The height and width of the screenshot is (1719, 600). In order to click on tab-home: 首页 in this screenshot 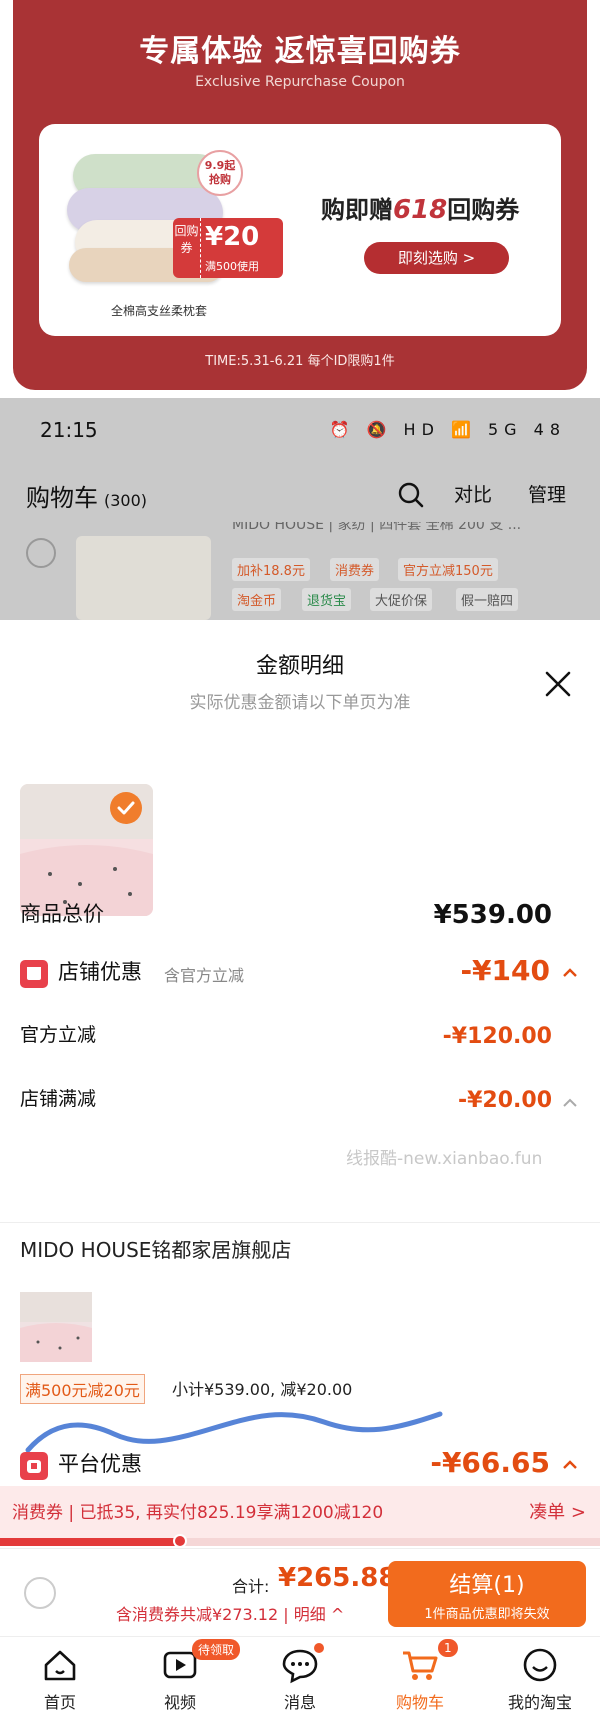, I will do `click(60, 1678)`.